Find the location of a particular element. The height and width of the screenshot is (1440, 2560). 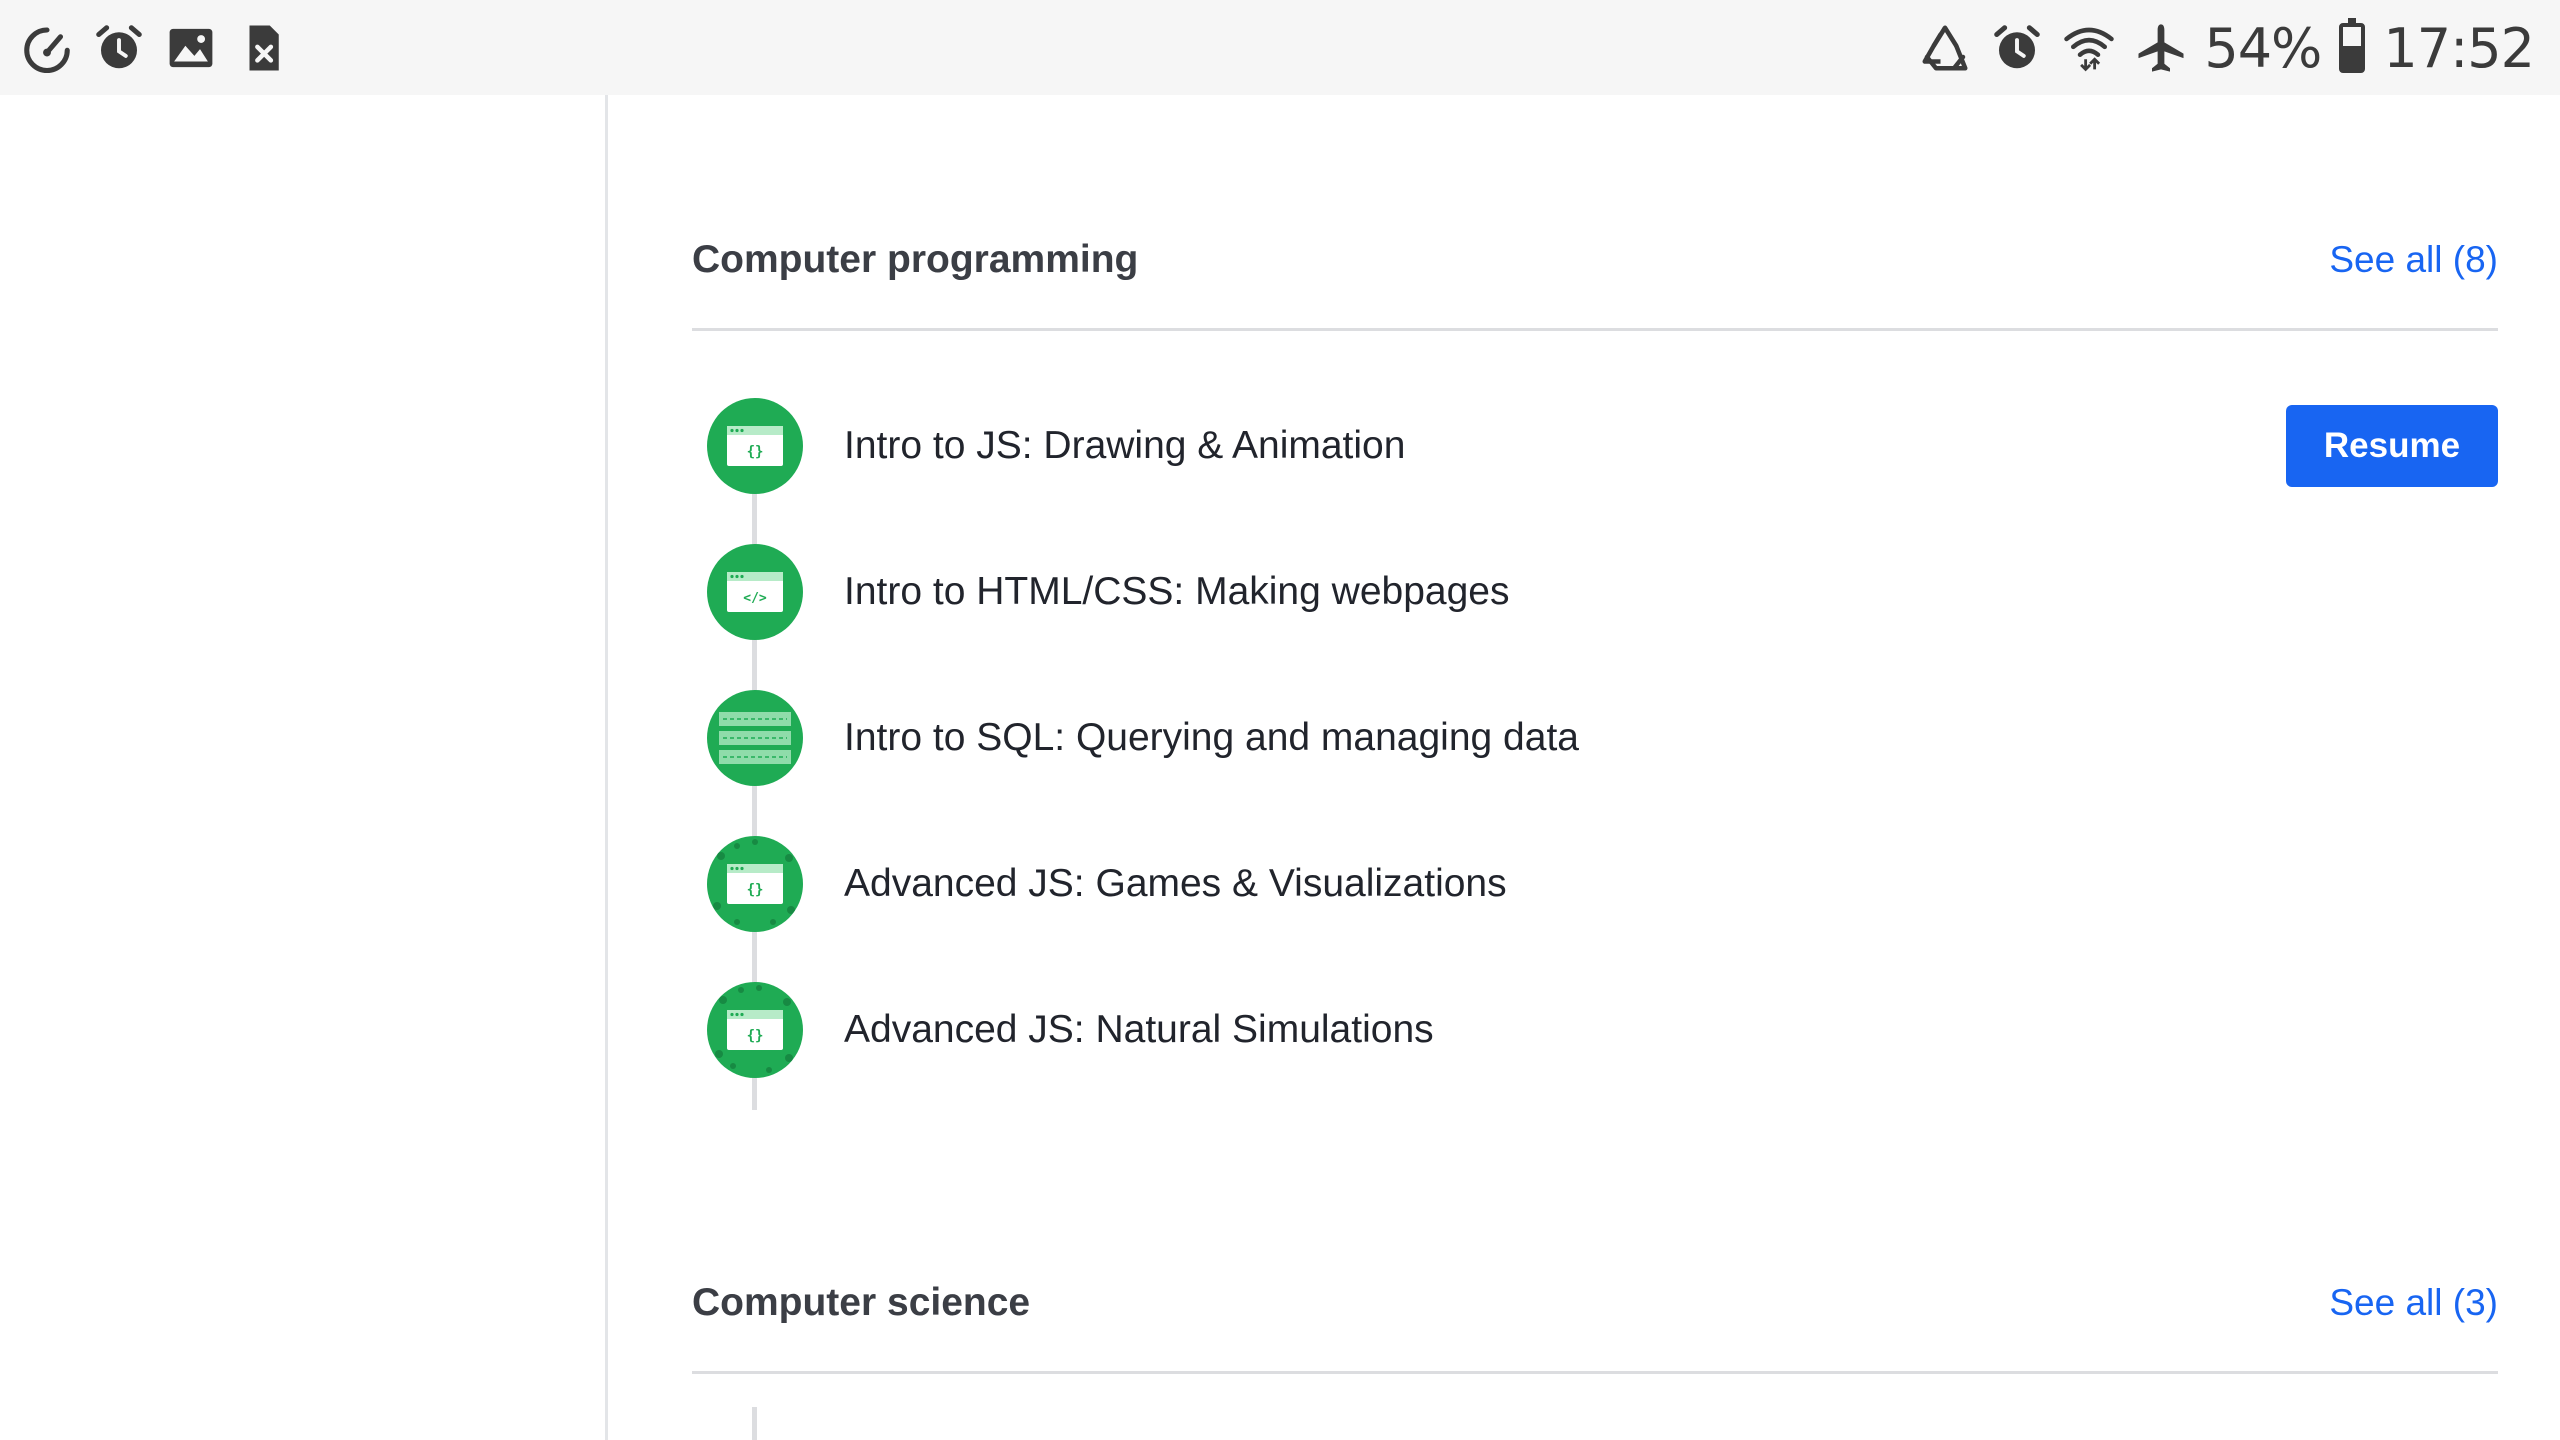

see-all-link: See all (8) is located at coordinates (2413, 260).